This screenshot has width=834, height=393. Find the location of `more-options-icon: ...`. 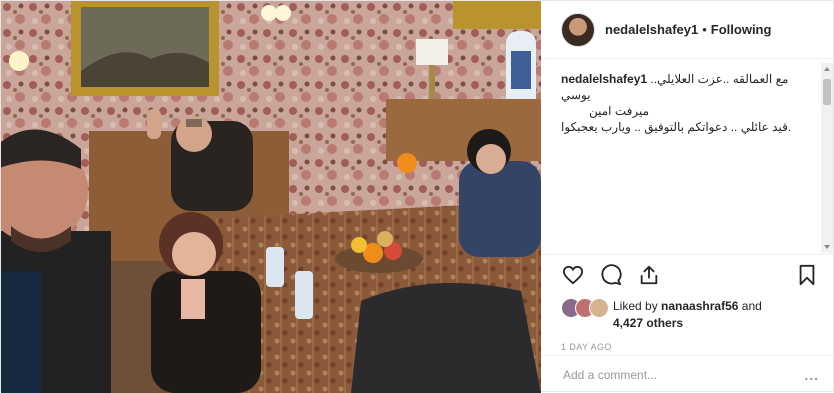

more-options-icon: ... is located at coordinates (811, 375).